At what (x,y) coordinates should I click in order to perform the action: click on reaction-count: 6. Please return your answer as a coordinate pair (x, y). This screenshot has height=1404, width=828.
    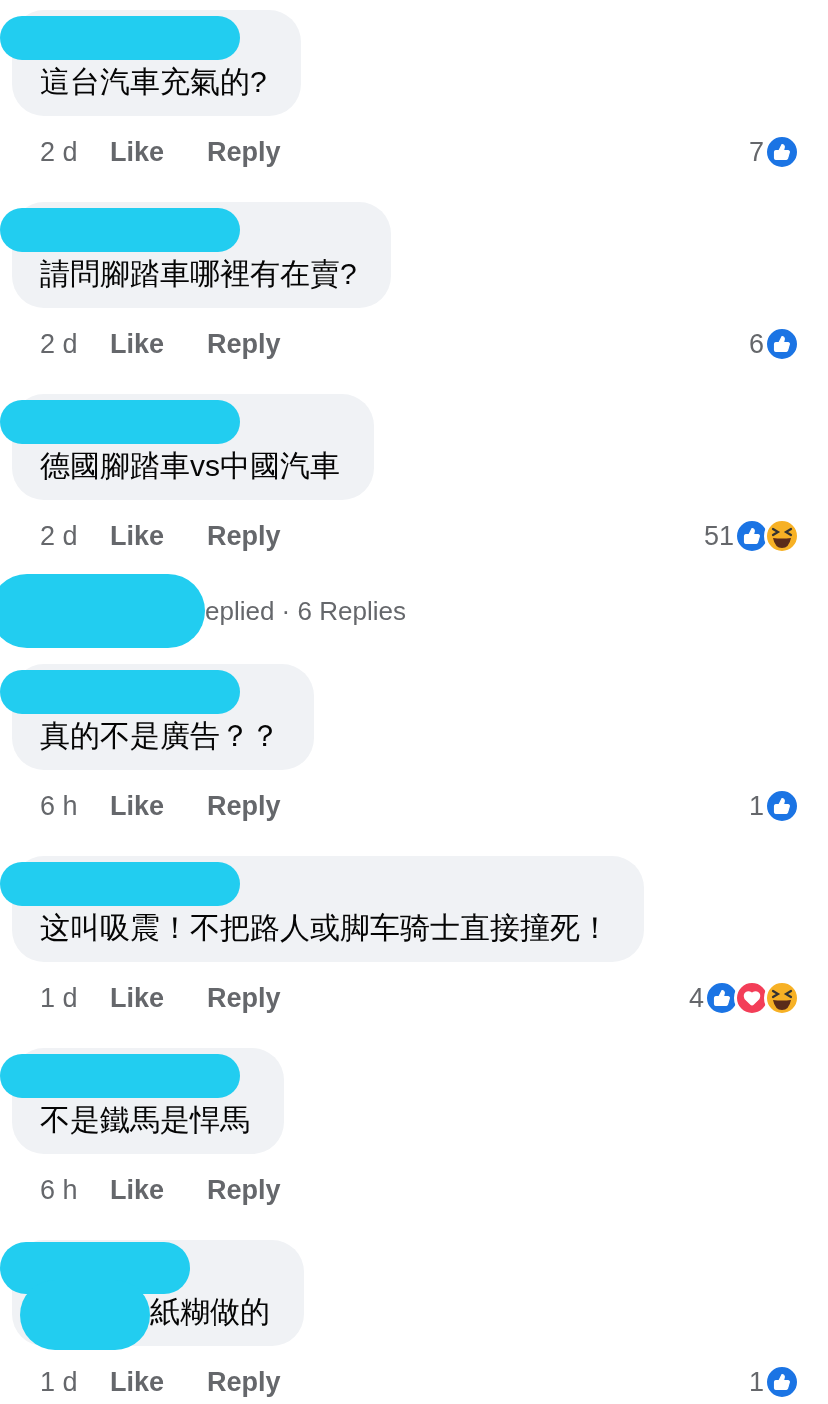
    Looking at the image, I should click on (756, 344).